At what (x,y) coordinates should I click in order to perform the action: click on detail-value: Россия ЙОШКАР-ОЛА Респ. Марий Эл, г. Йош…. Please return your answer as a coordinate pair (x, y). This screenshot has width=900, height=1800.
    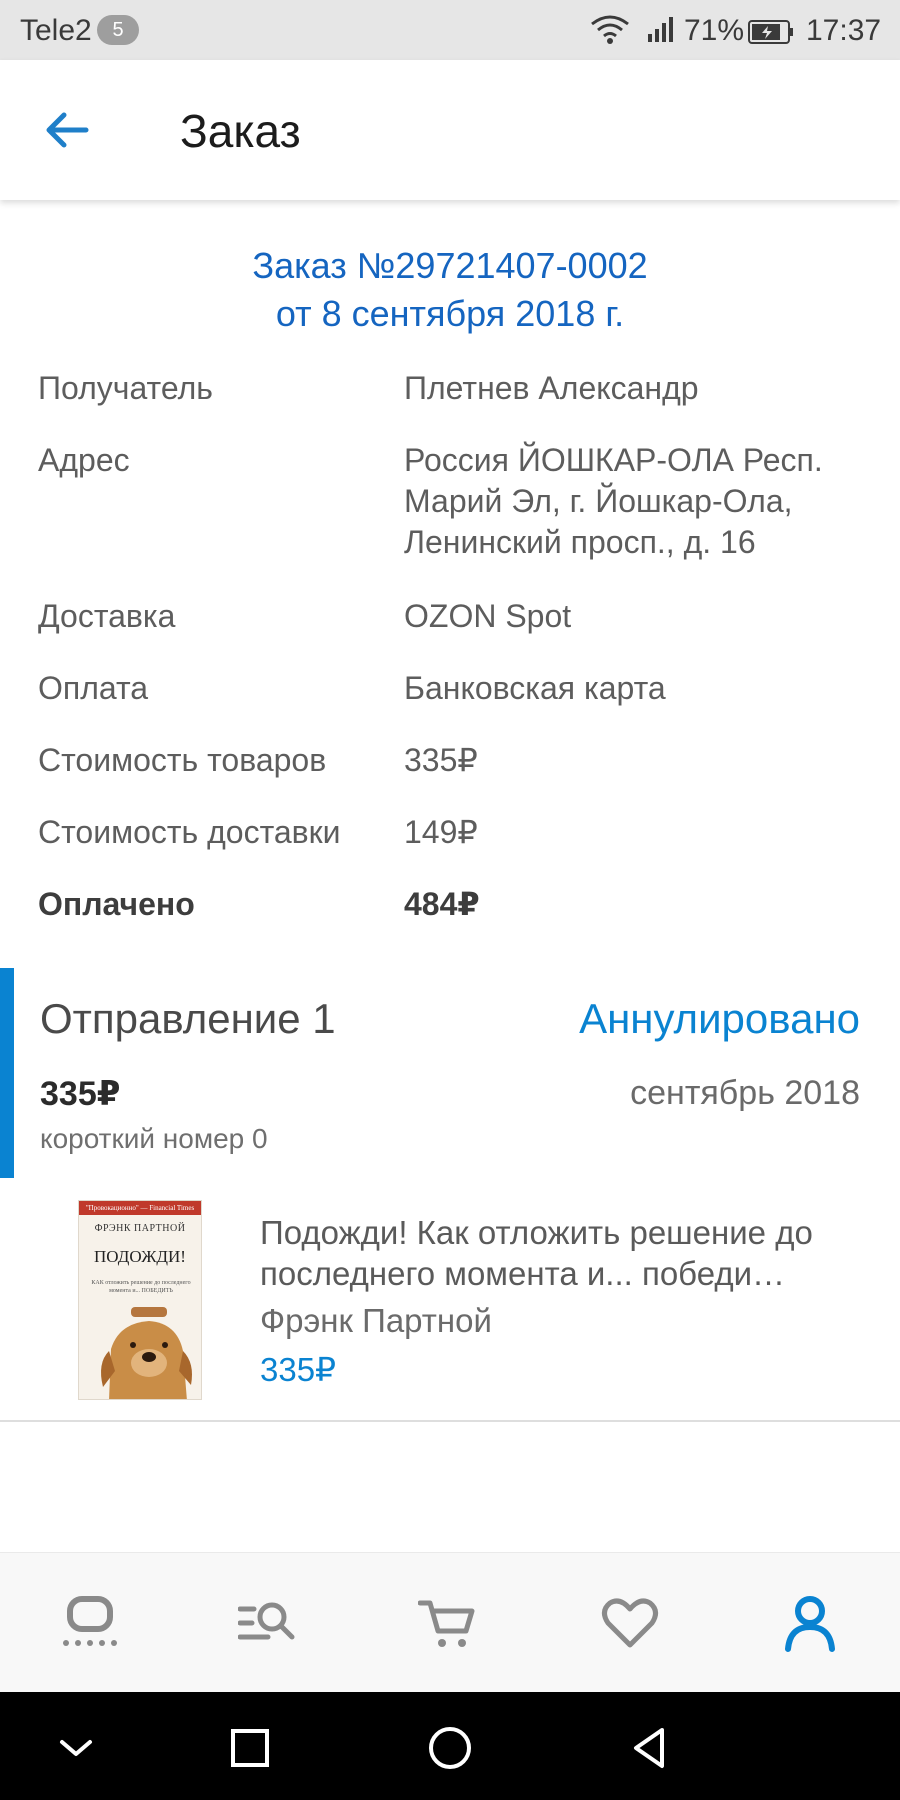
    Looking at the image, I should click on (639, 501).